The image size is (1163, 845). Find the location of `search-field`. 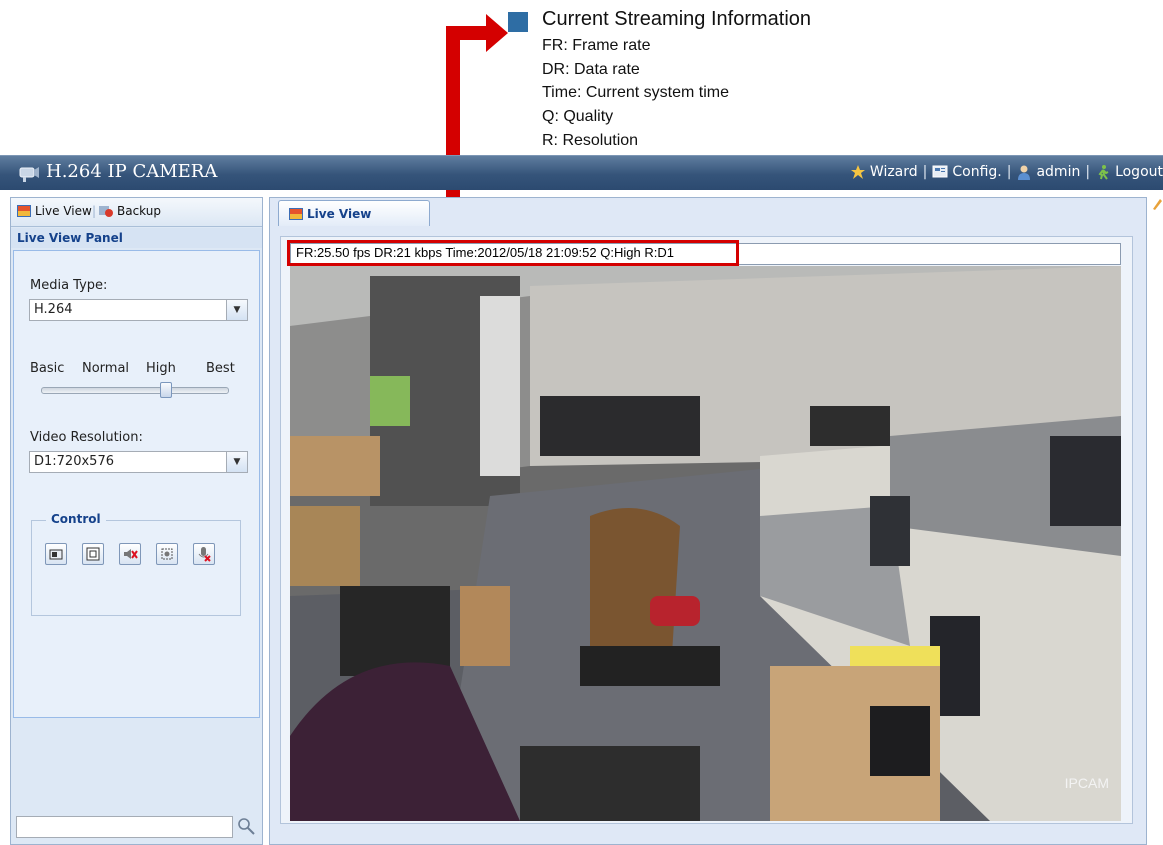

search-field is located at coordinates (124, 828).